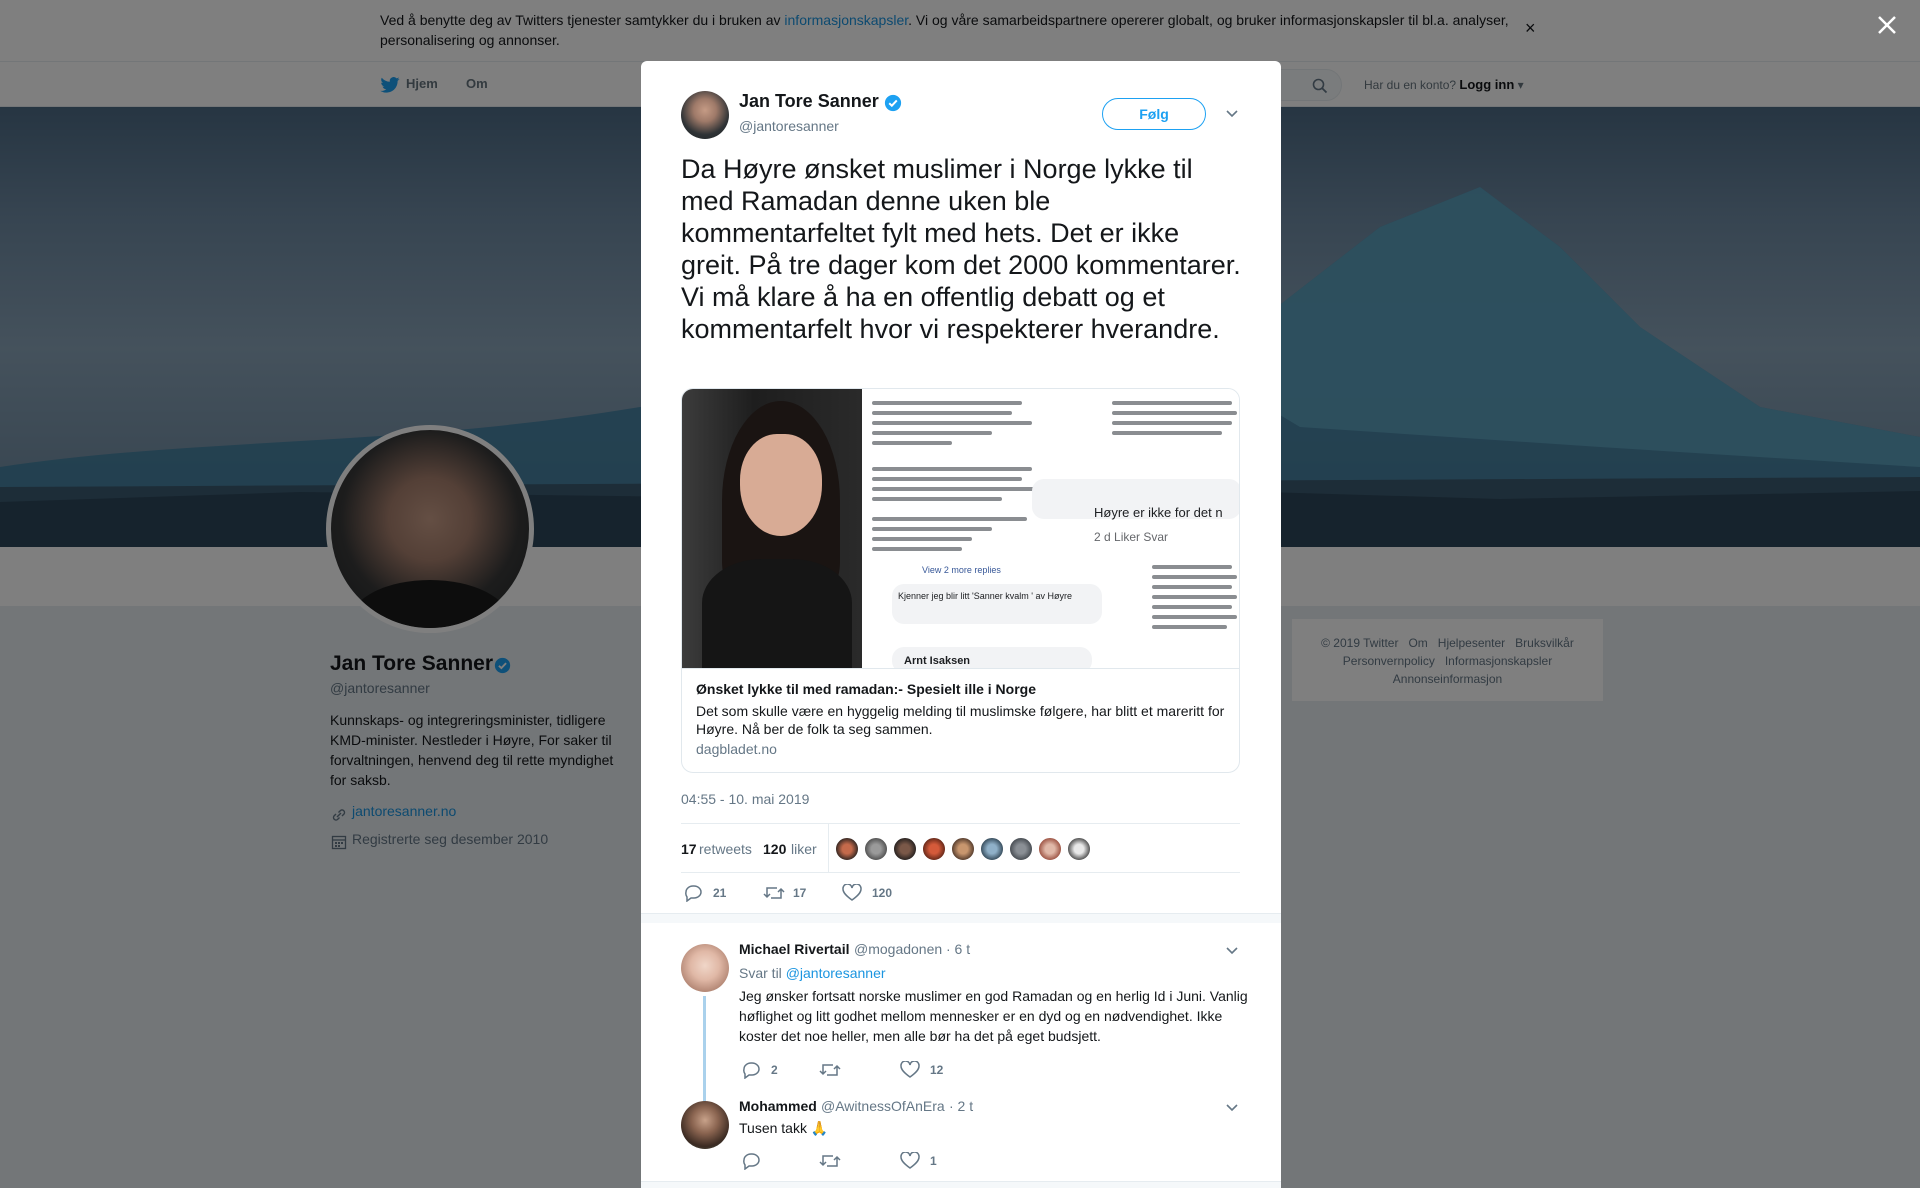 This screenshot has width=1920, height=1188. Describe the element at coordinates (725, 849) in the screenshot. I see `retweets-label: retweets` at that location.